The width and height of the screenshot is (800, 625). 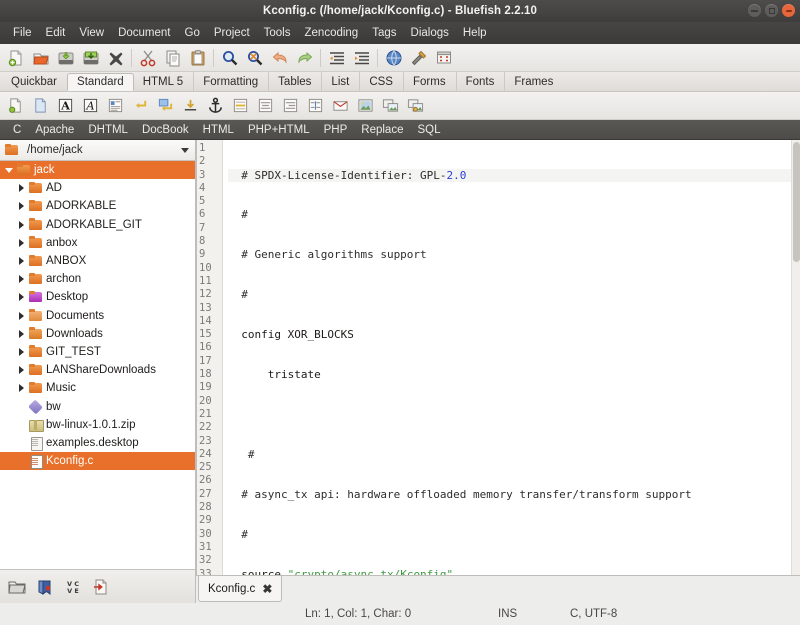 What do you see at coordinates (15, 106) in the screenshot?
I see `quickstart-icon` at bounding box center [15, 106].